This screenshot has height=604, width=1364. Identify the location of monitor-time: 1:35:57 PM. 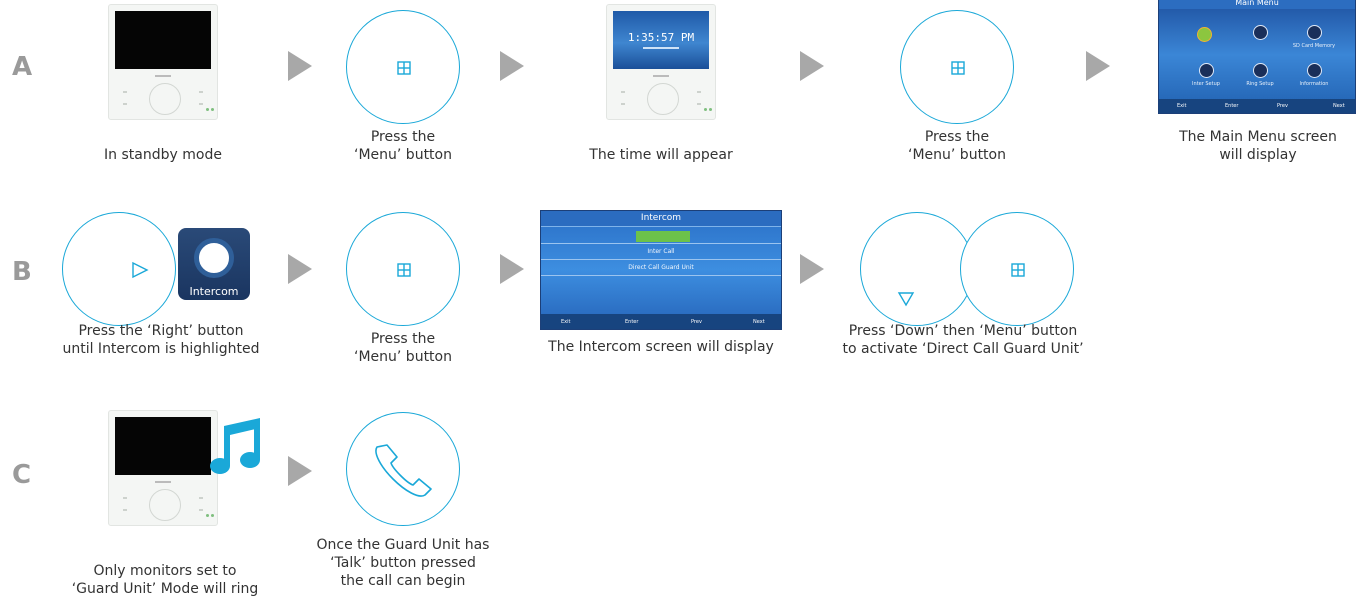
(661, 62).